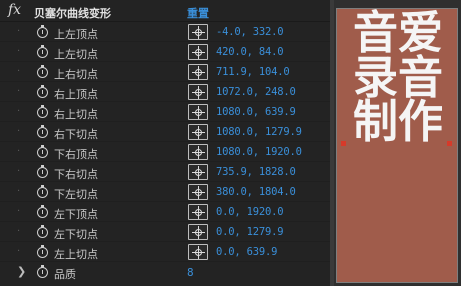 The image size is (461, 286). I want to click on param-label: 上左顶点, so click(76, 34).